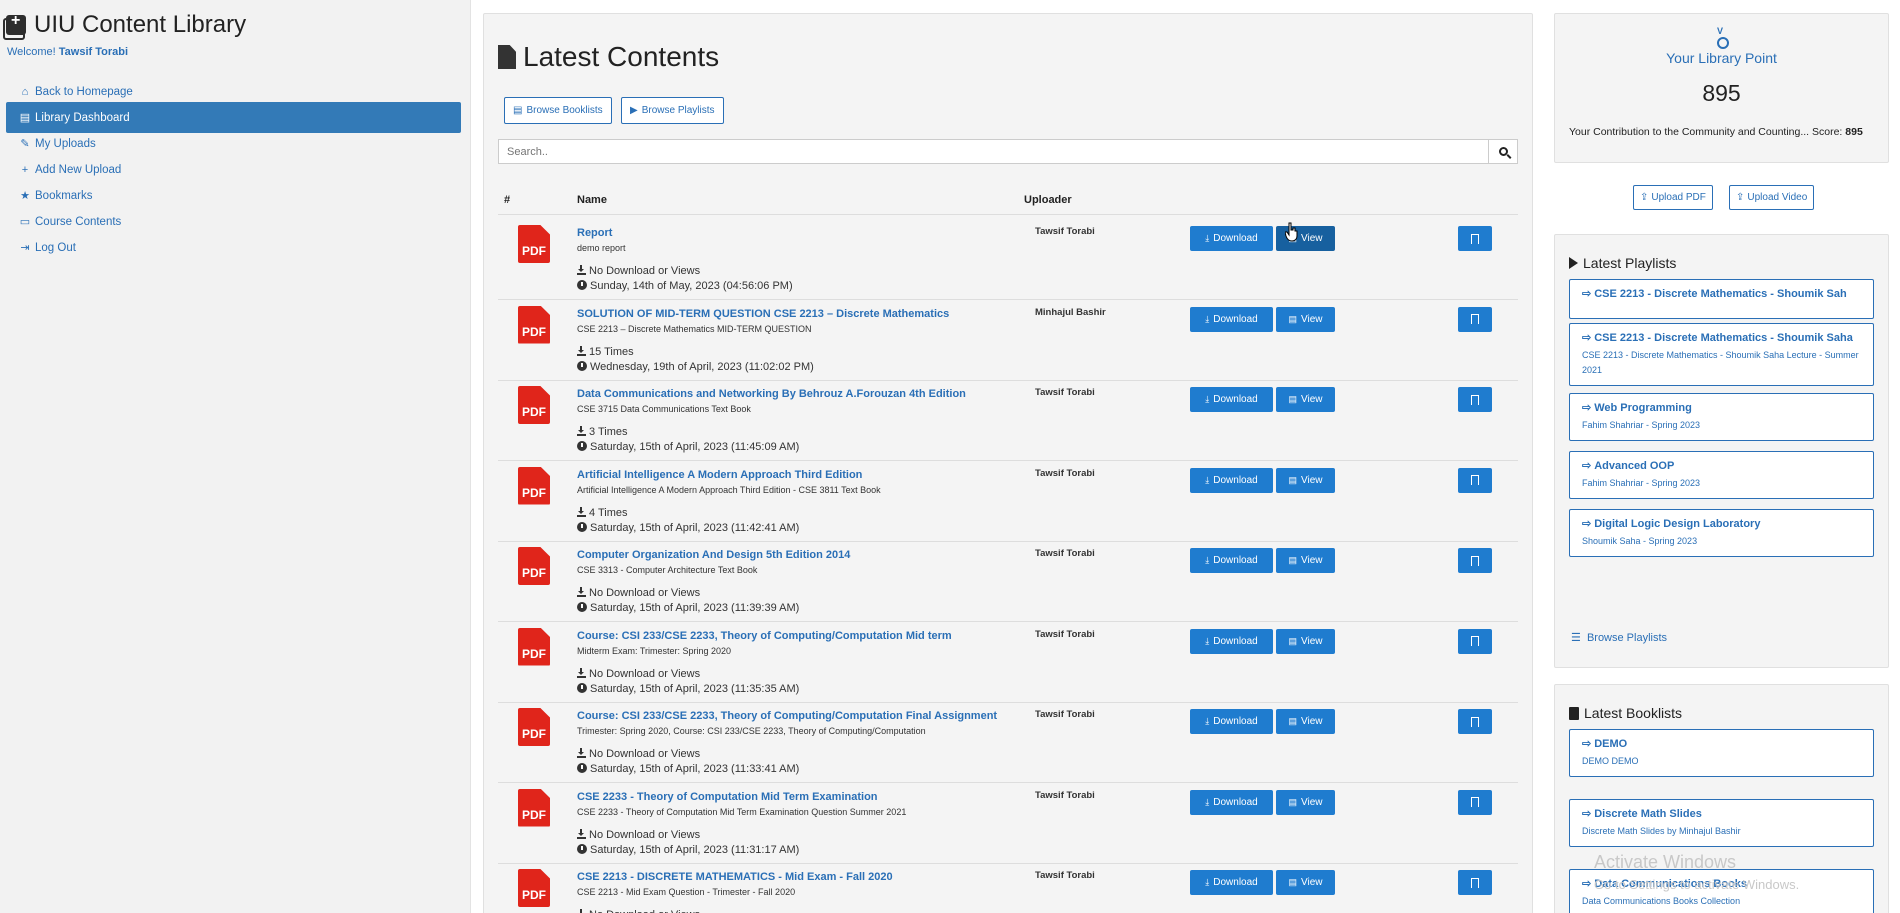 Image resolution: width=1900 pixels, height=913 pixels. Describe the element at coordinates (1721, 407) in the screenshot. I see `playlist-title: ⇨ Web Programming` at that location.